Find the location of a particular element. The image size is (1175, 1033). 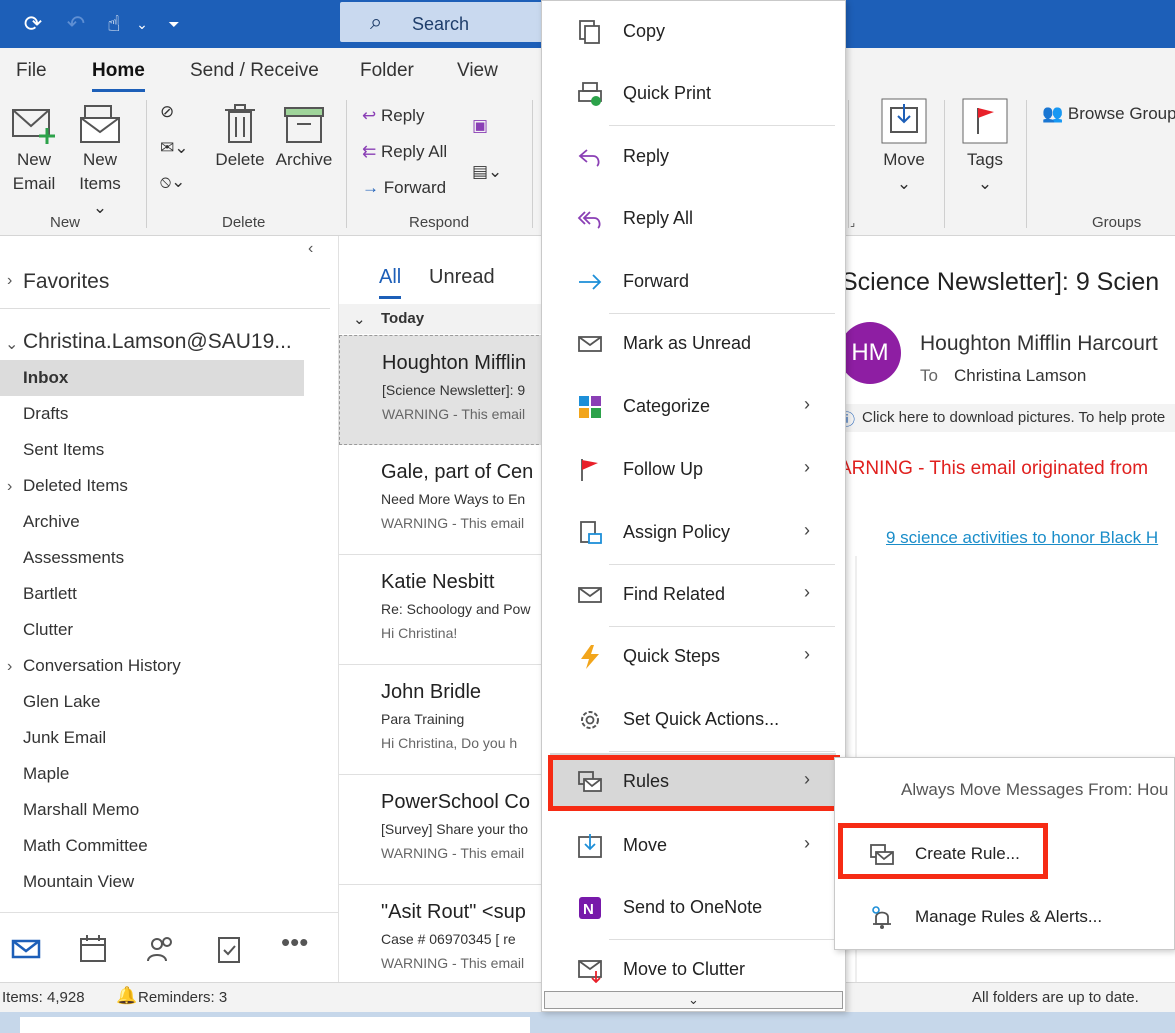

collapse-pane-icon: ‹ is located at coordinates (310, 249).